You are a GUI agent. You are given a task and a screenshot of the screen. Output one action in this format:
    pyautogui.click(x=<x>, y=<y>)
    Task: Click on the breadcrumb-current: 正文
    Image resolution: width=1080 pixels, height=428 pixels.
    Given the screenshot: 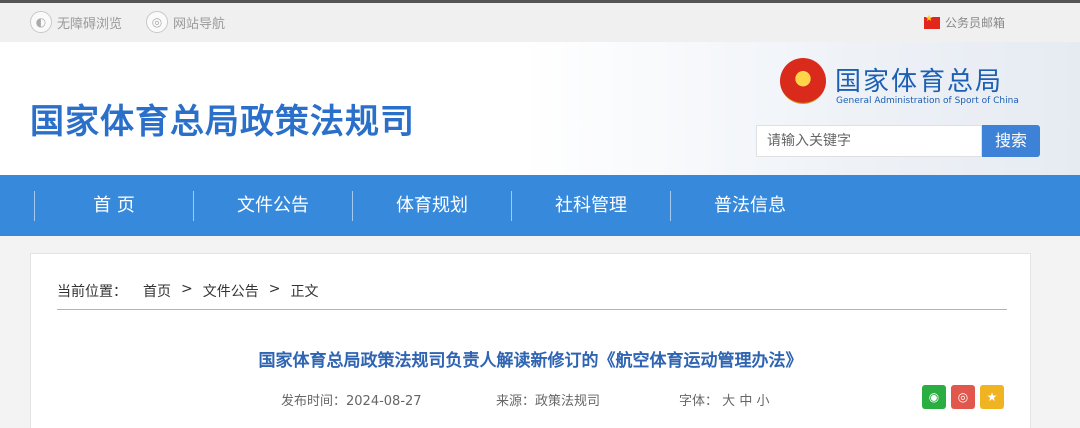 What is the action you would take?
    pyautogui.click(x=304, y=292)
    